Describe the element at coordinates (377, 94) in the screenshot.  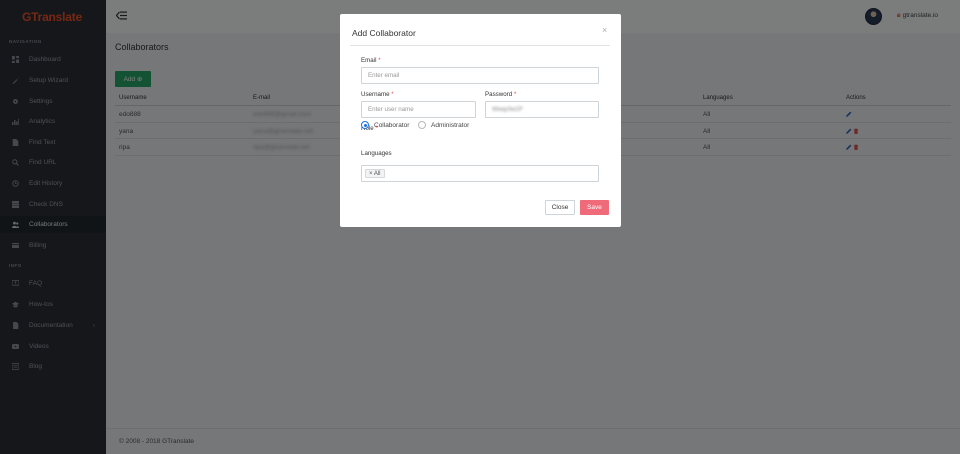
I see `username-label: Username *` at that location.